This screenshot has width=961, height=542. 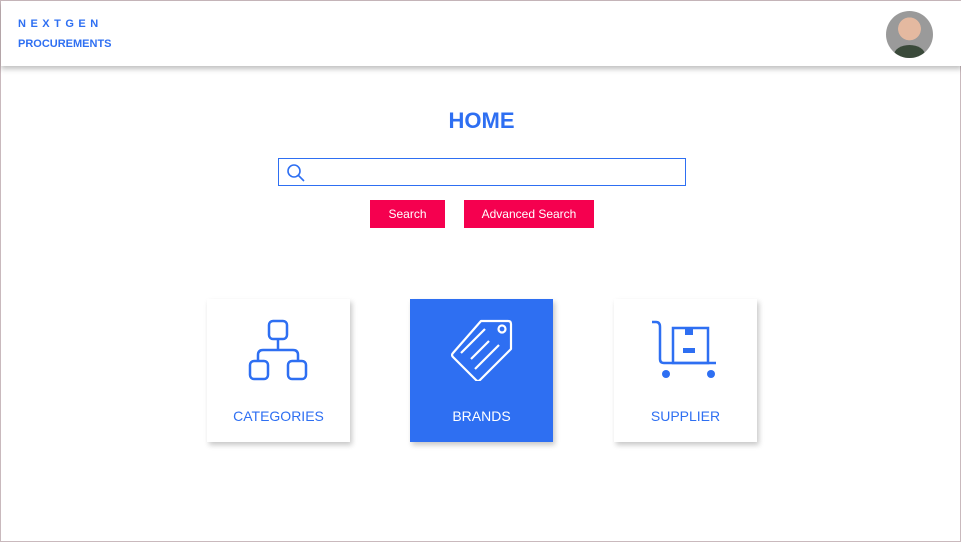 I want to click on card-label: CATEGORIES, so click(x=278, y=416).